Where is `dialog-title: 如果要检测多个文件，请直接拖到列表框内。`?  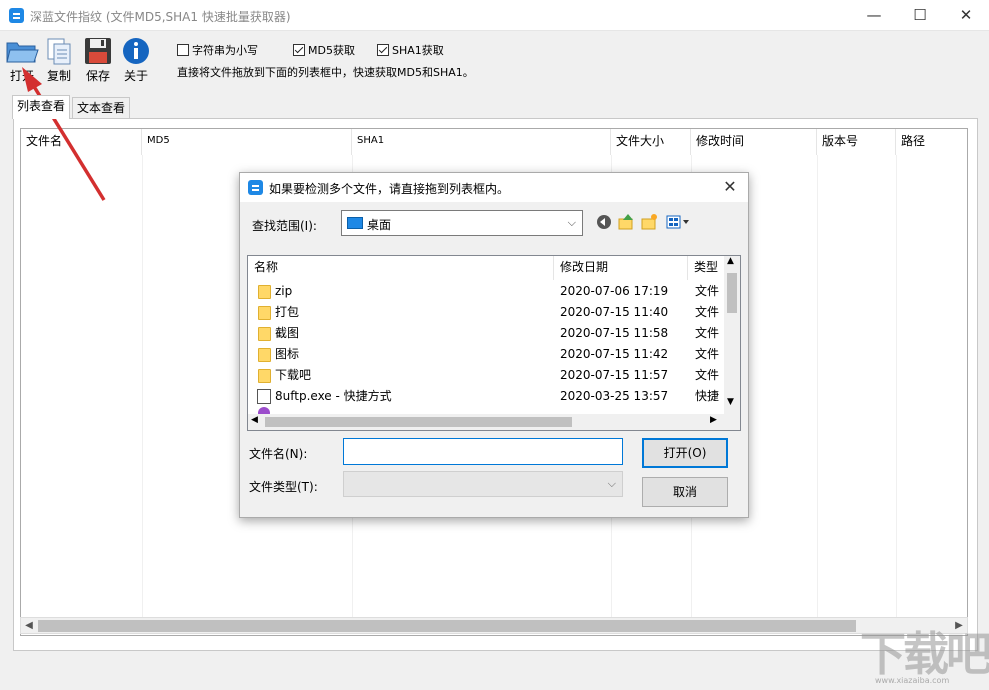
dialog-title: 如果要检测多个文件，请直接拖到列表框内。 is located at coordinates (389, 189).